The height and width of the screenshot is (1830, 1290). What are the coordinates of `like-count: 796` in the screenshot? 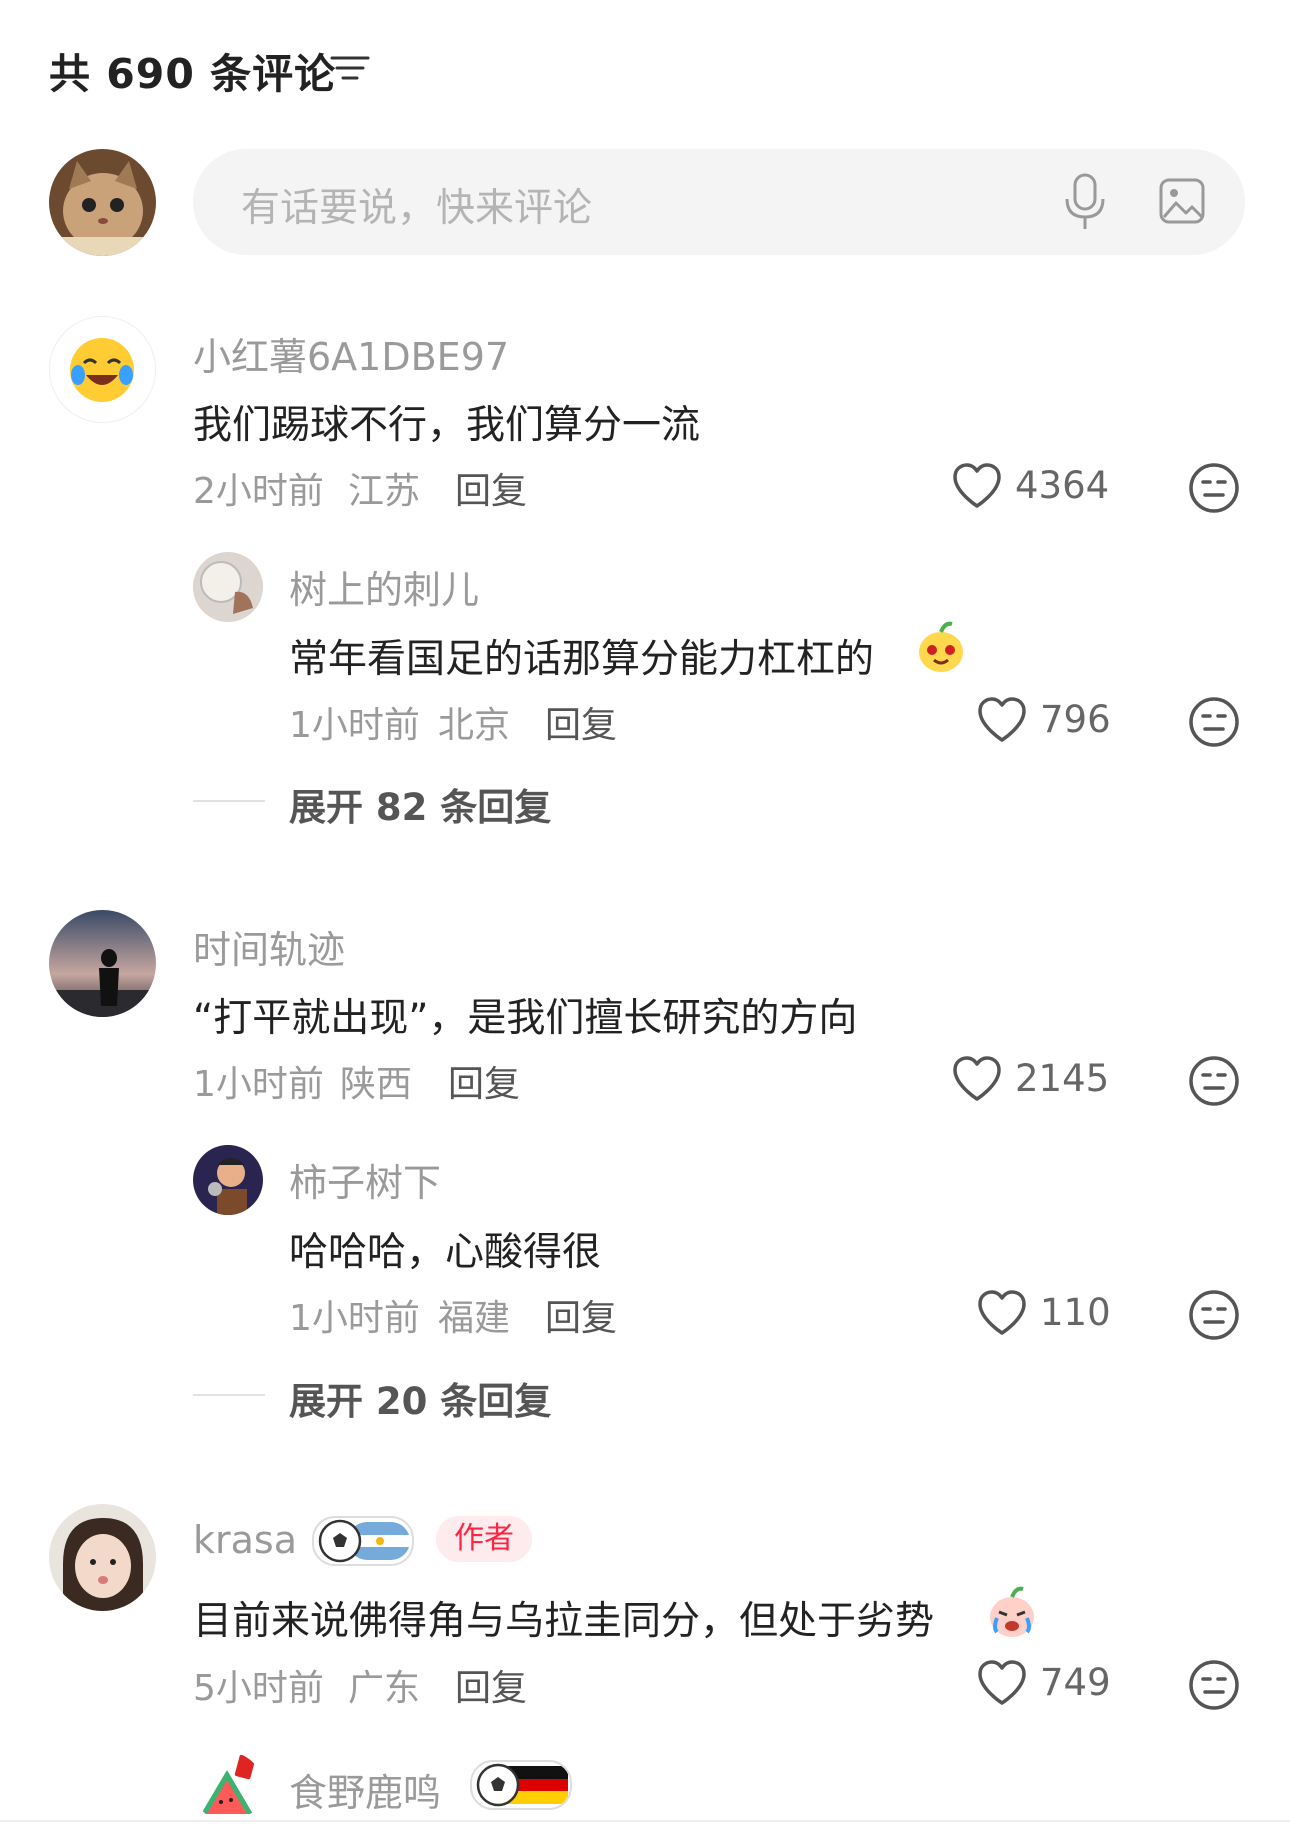 It's located at (1075, 719).